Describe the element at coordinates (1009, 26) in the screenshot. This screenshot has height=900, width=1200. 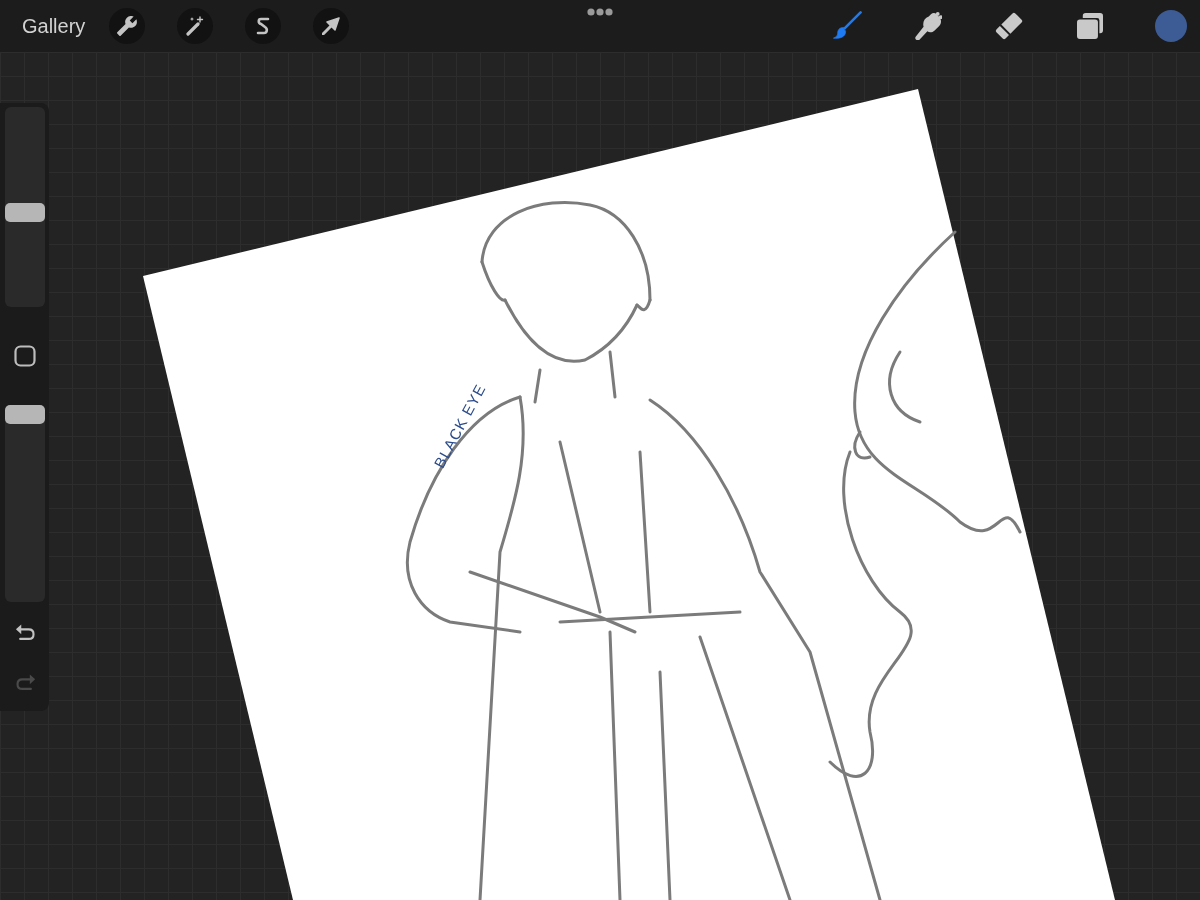
I see `eraser-icon` at that location.